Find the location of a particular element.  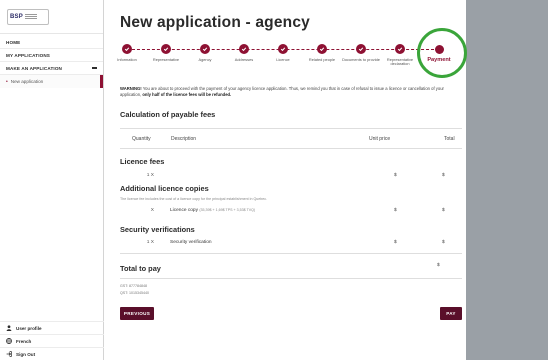

security-verifications-title: Security verifications is located at coordinates (157, 229).